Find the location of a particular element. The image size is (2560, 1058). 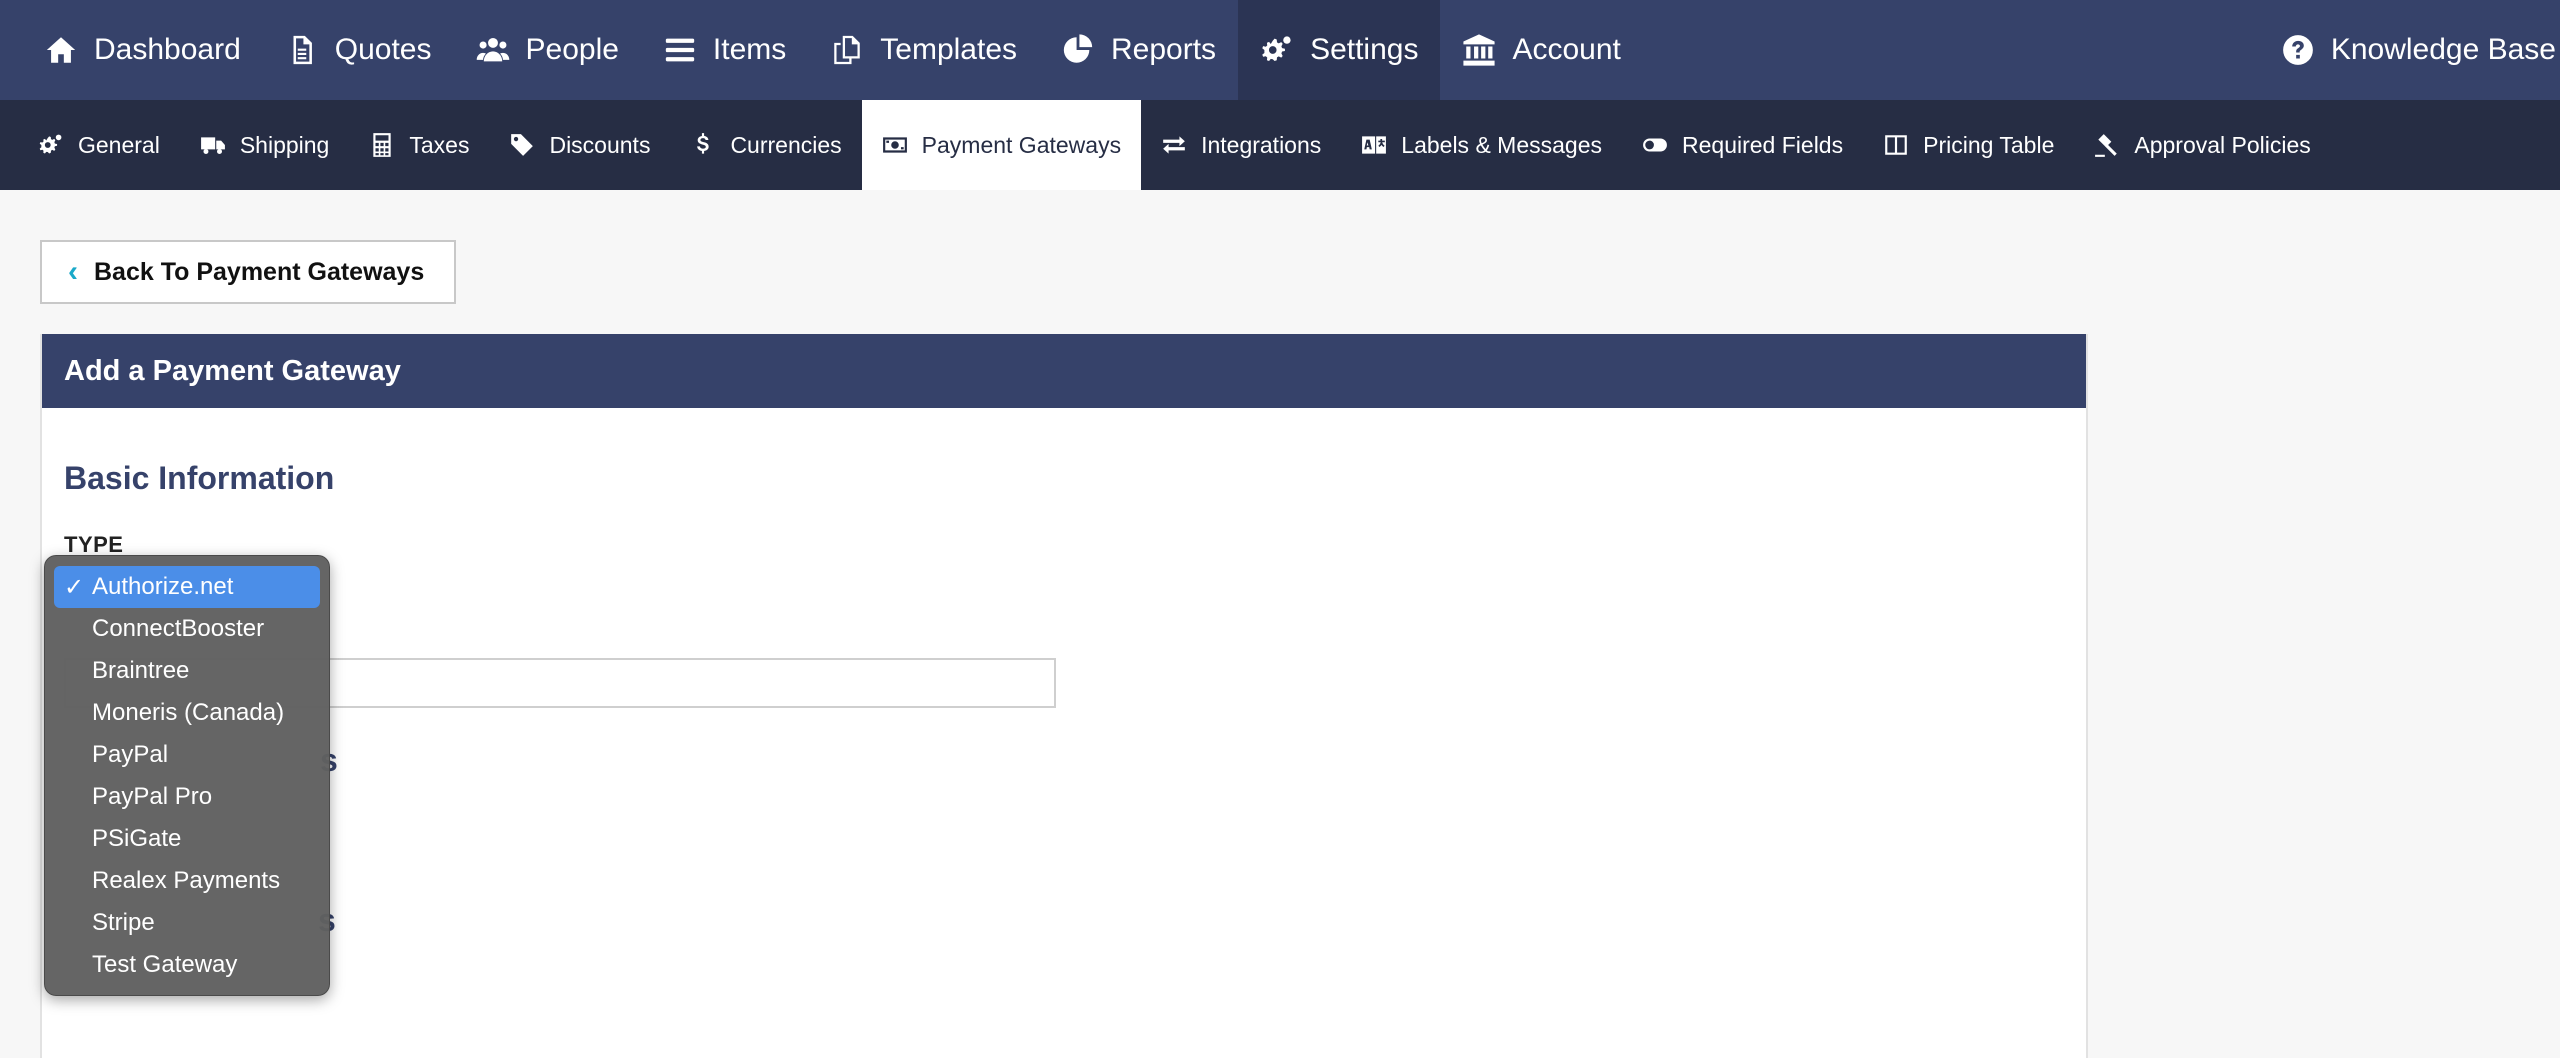

subnav-labels-messages: Labels & Messages is located at coordinates (1481, 145).